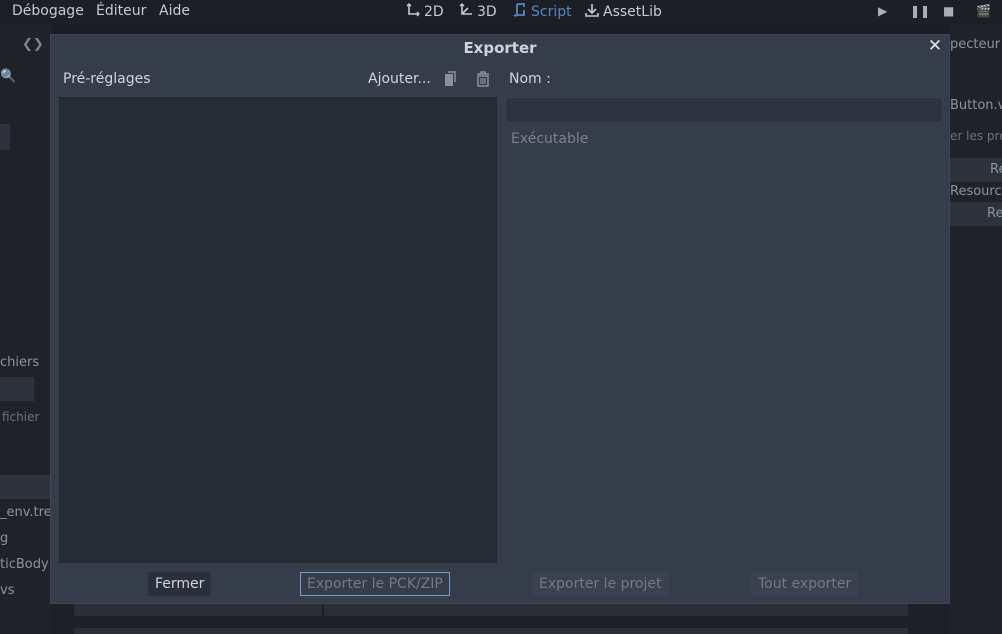 Image resolution: width=1002 pixels, height=634 pixels. I want to click on pause-icon: ❚❚, so click(920, 11).